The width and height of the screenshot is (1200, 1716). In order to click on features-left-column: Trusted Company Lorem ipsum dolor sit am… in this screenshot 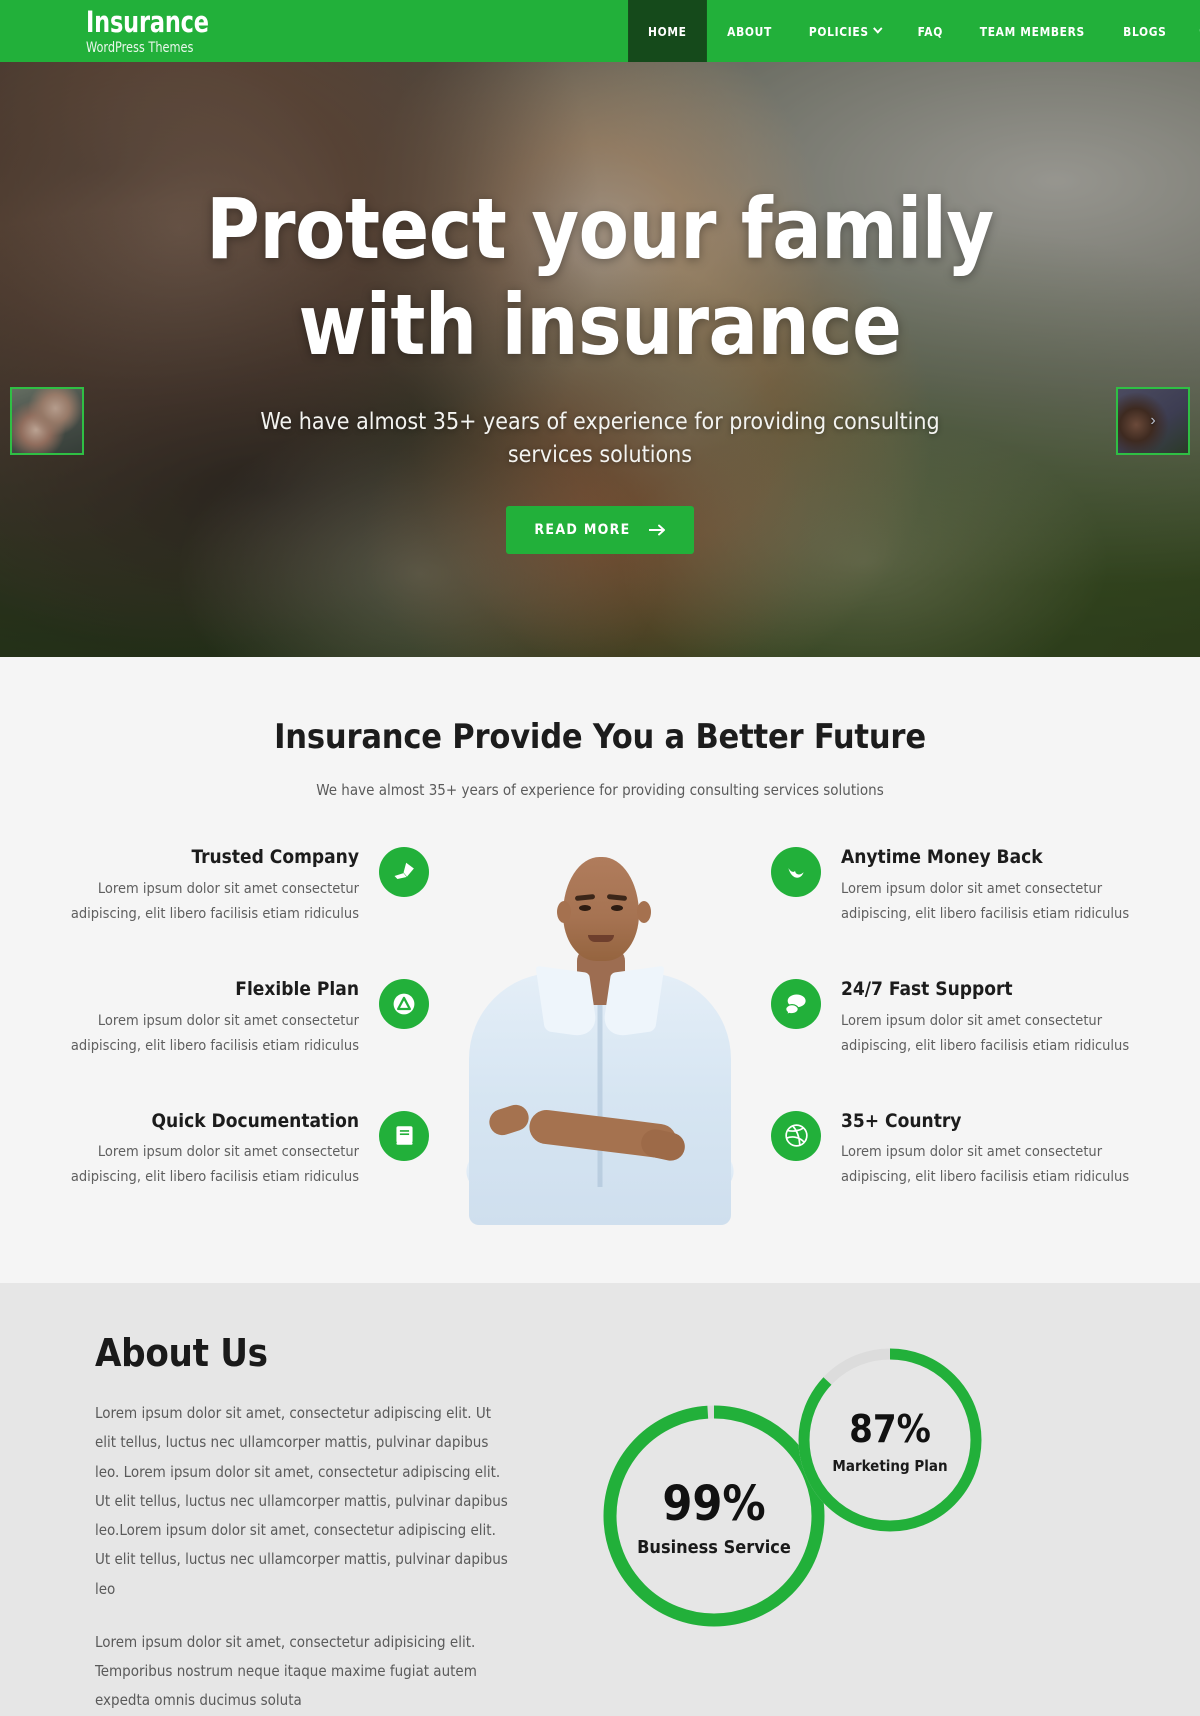, I will do `click(240, 1034)`.